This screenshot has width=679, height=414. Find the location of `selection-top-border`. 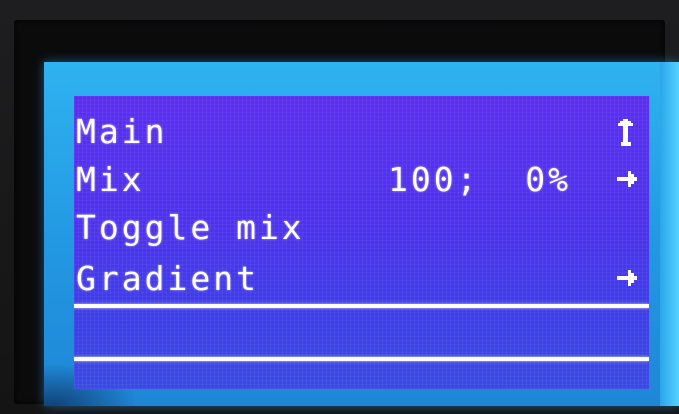

selection-top-border is located at coordinates (361, 306).